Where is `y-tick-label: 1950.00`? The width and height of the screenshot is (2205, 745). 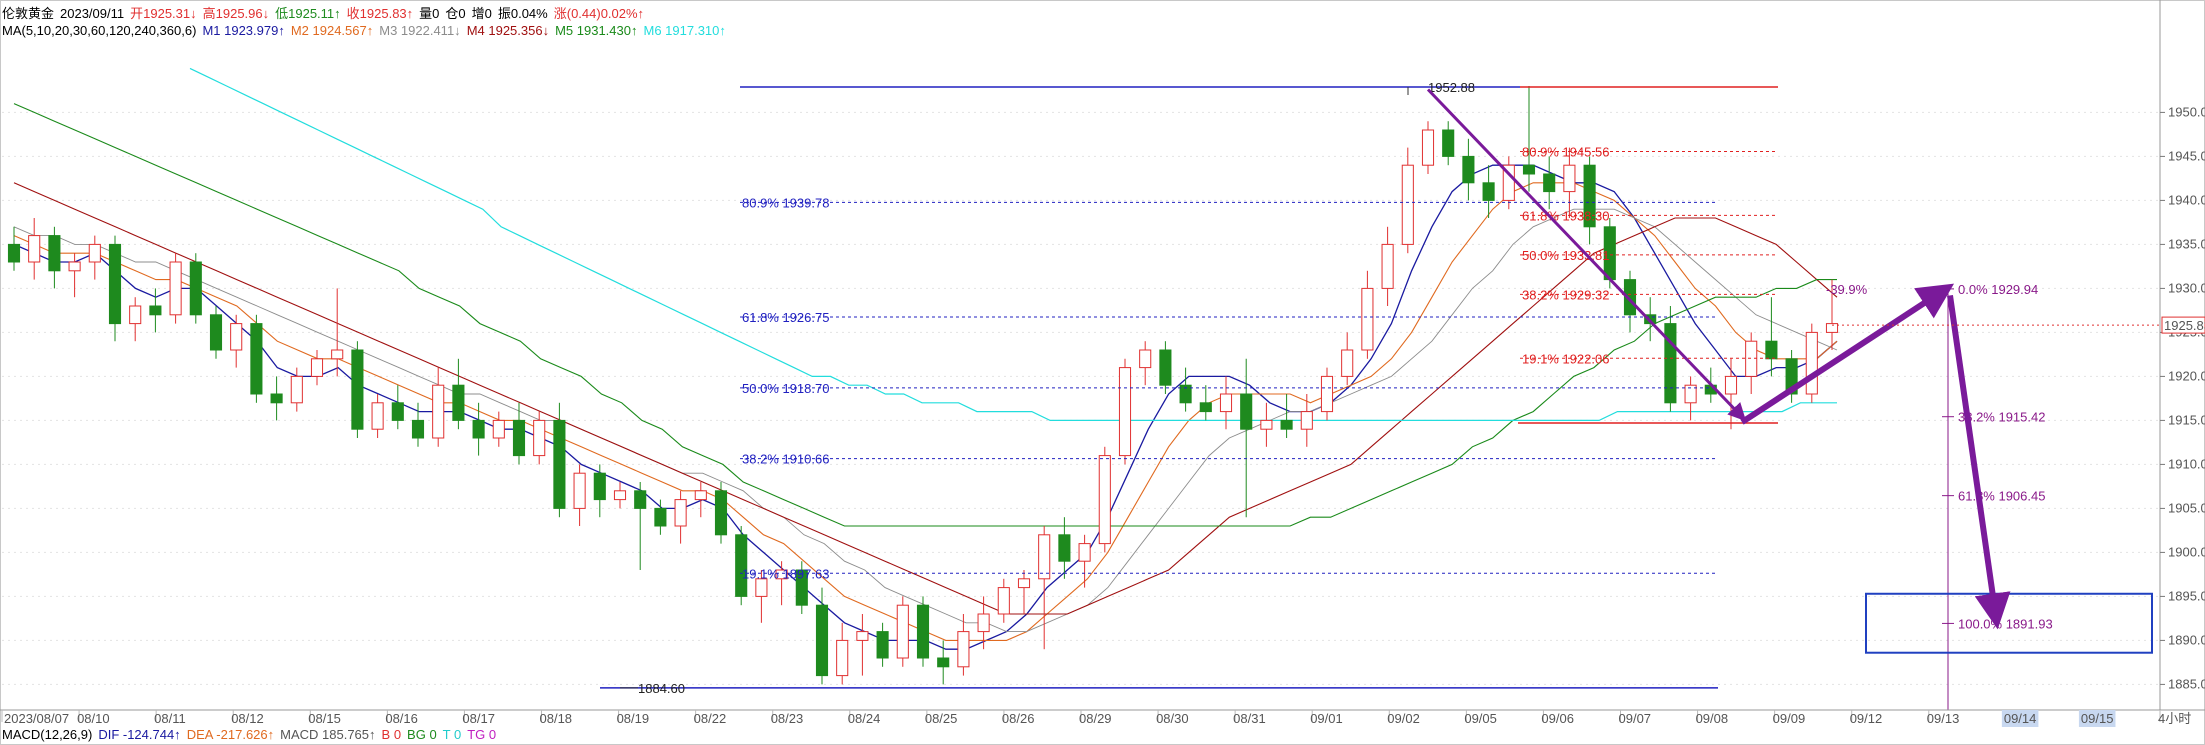 y-tick-label: 1950.00 is located at coordinates (2186, 111).